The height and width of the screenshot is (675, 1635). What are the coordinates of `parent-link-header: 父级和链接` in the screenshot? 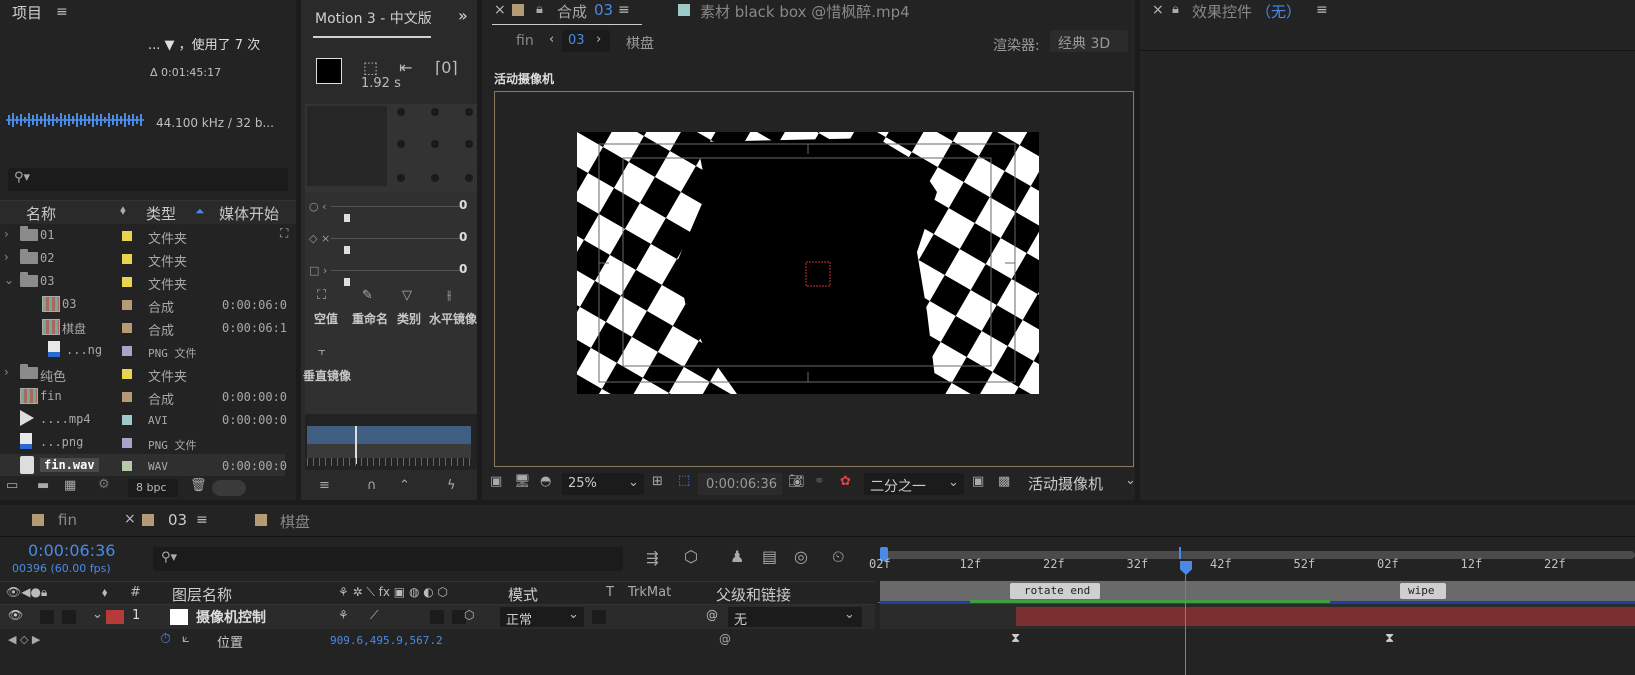 It's located at (753, 594).